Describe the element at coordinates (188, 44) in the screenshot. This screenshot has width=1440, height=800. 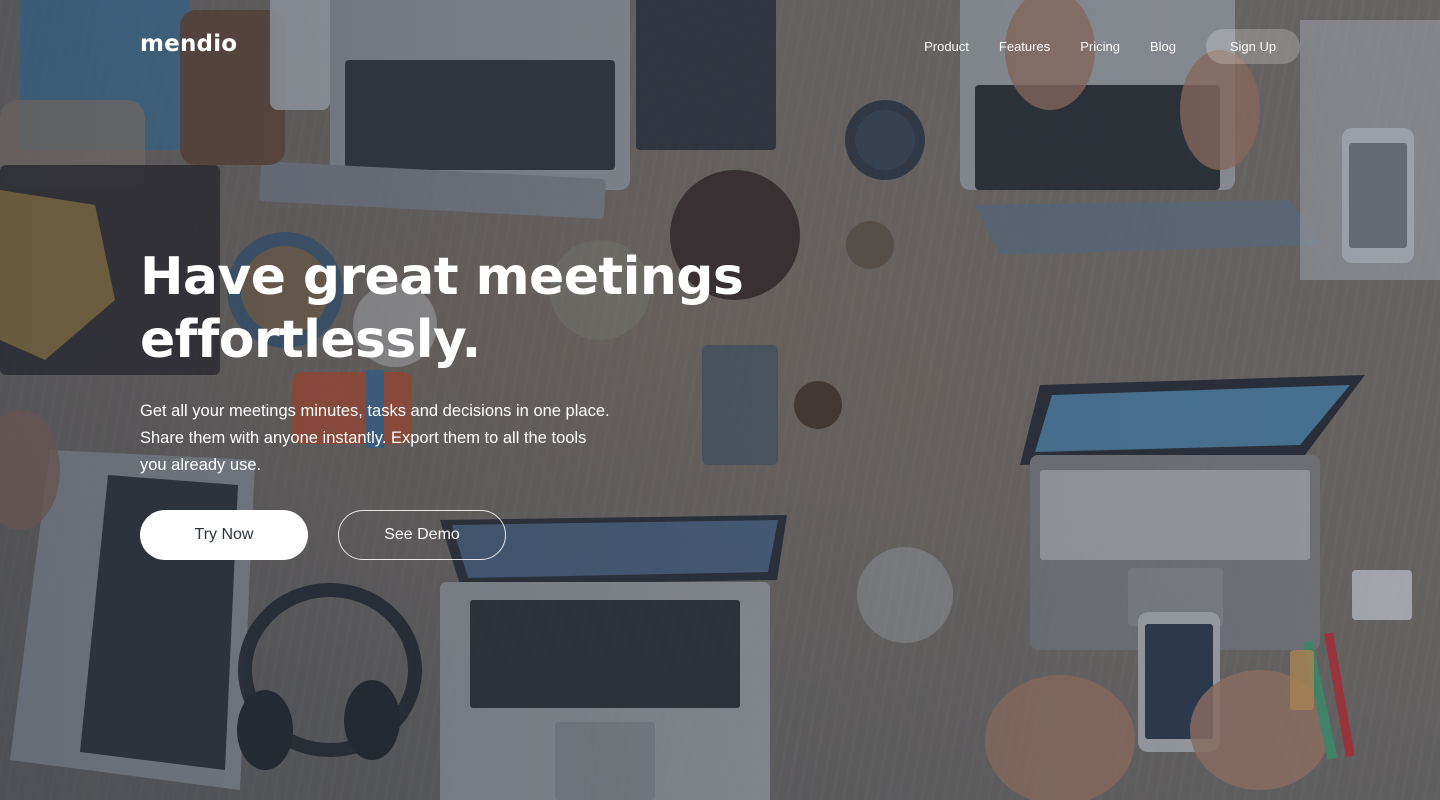
I see `brand-logo: mendio` at that location.